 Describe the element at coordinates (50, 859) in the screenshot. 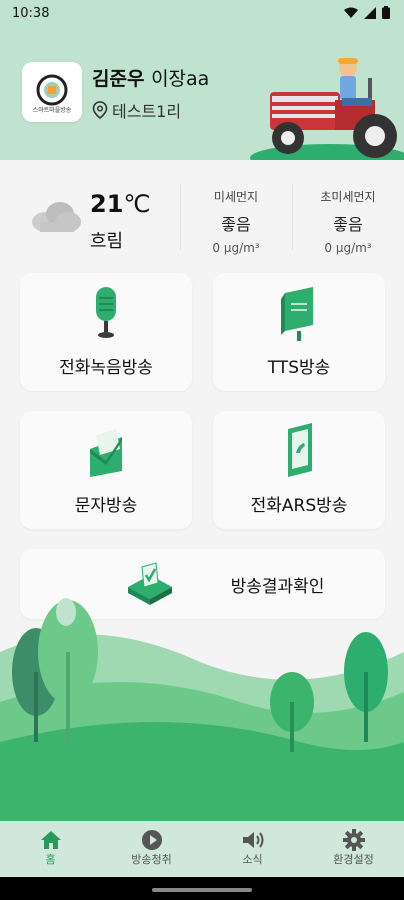

I see `nav-home-label: 홈` at that location.